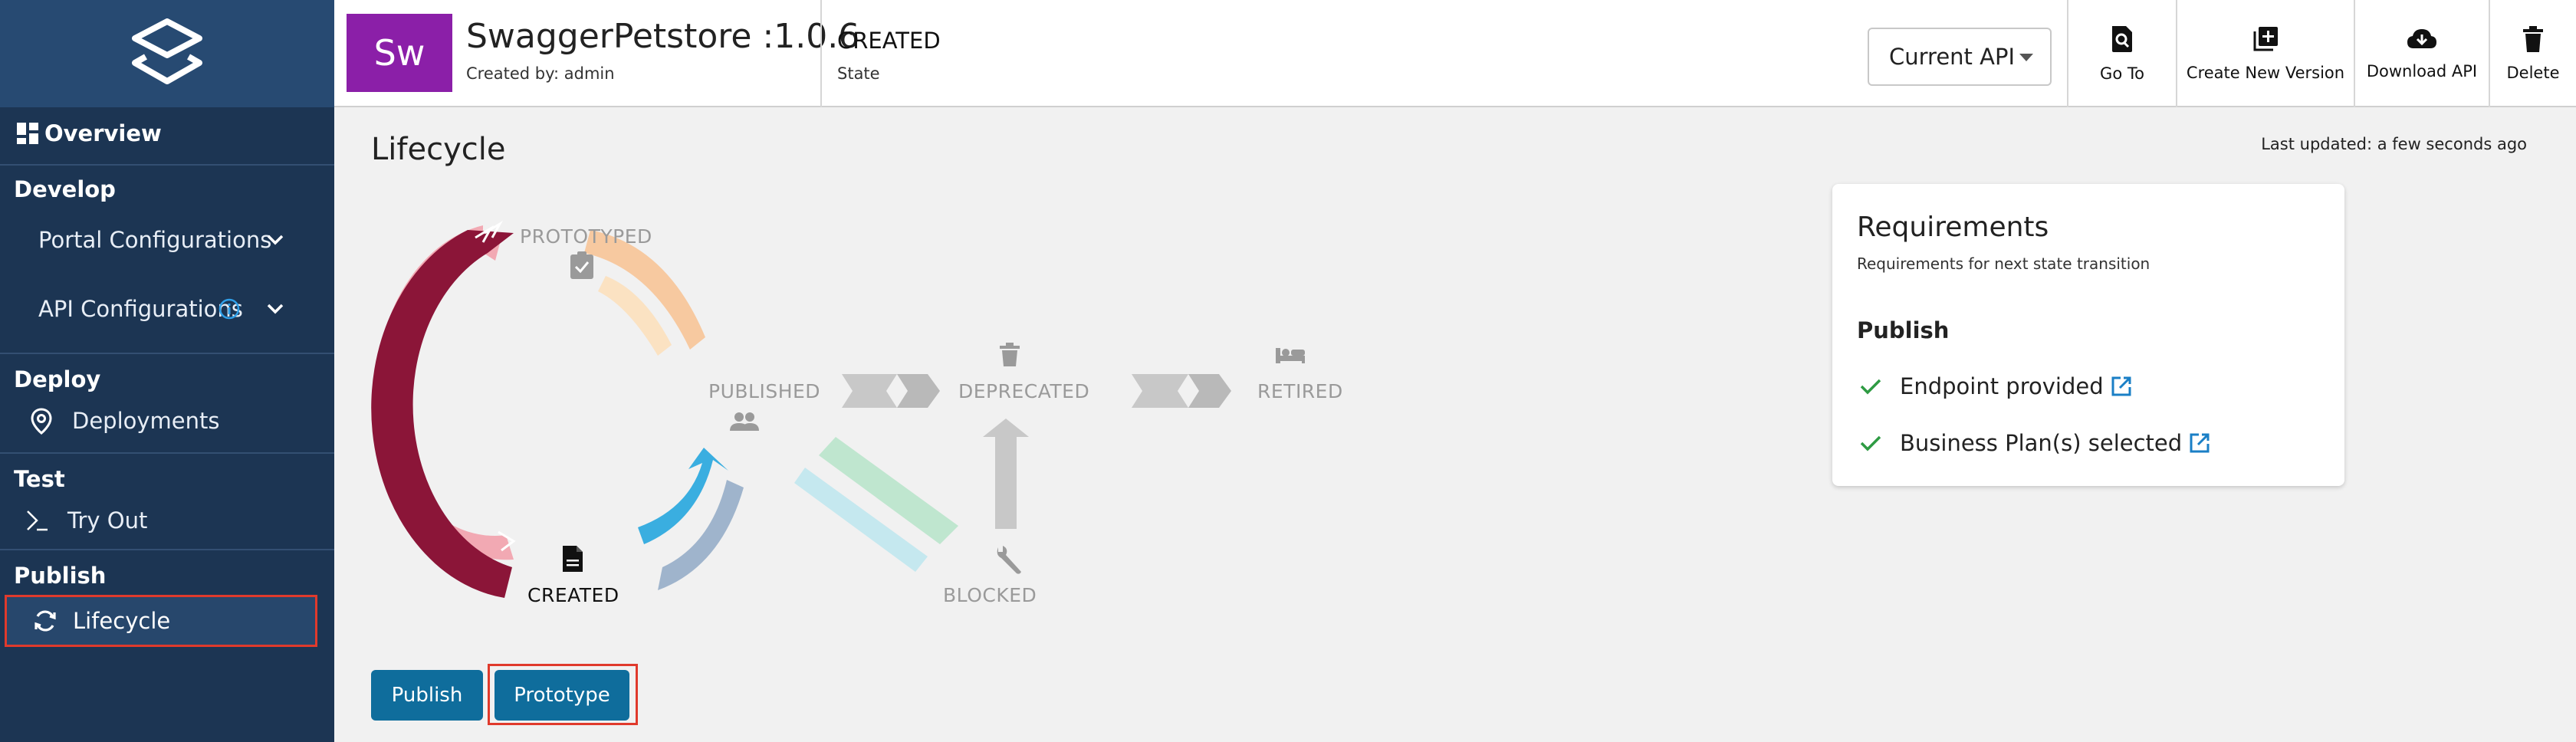  Describe the element at coordinates (2122, 73) in the screenshot. I see `go-to-label: Go To` at that location.